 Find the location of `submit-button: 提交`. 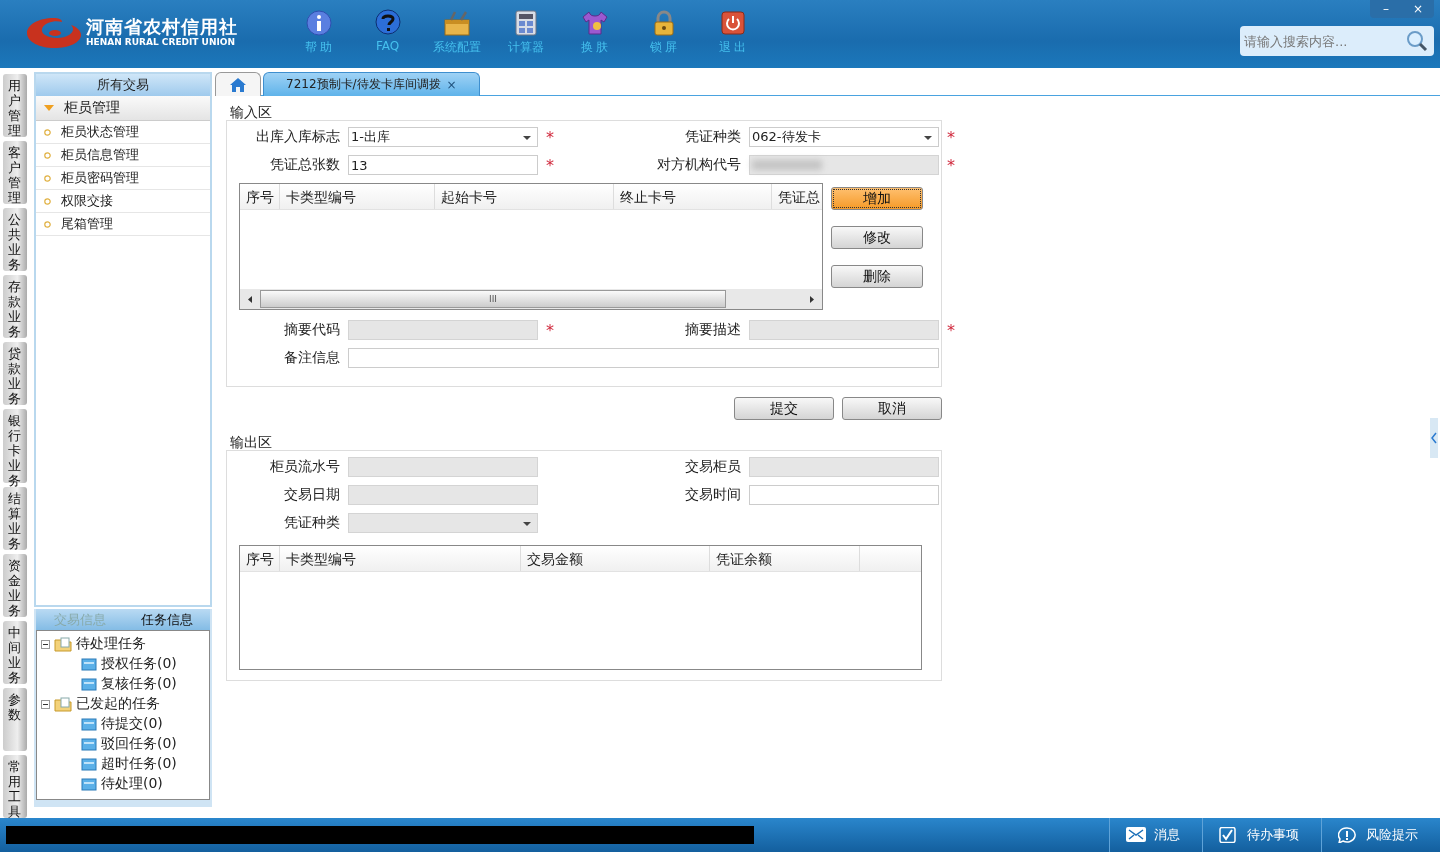

submit-button: 提交 is located at coordinates (784, 408).